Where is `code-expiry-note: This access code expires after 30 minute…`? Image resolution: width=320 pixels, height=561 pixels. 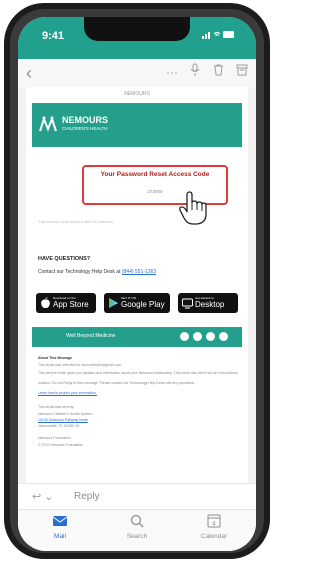 code-expiry-note: This access code expires after 30 minute… is located at coordinates (76, 221).